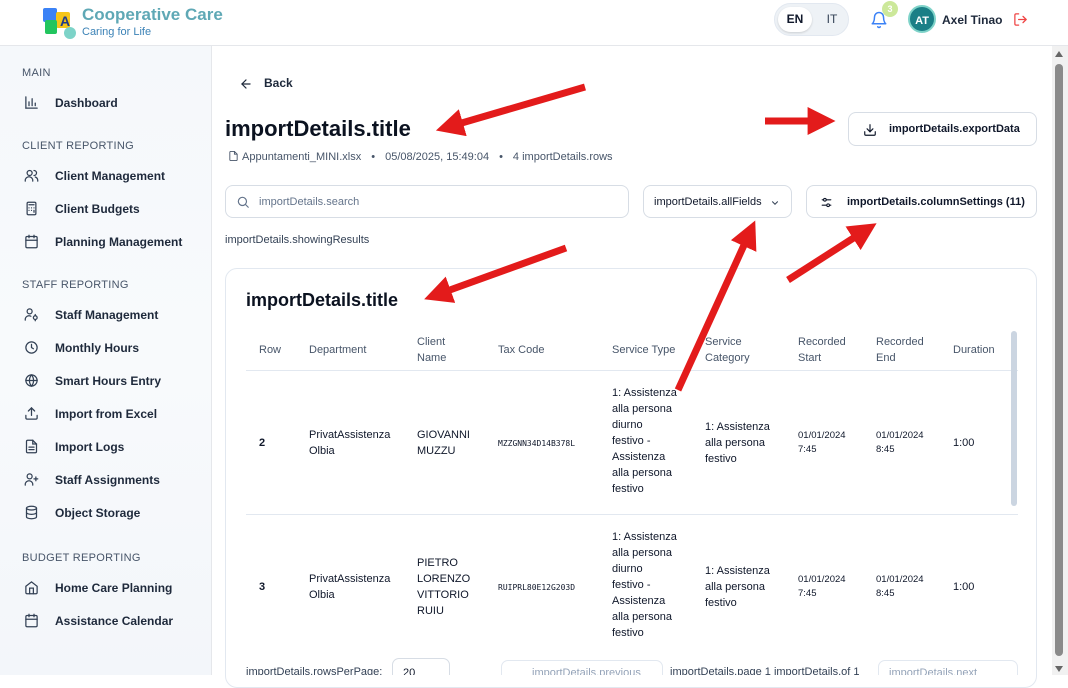  I want to click on home-icon, so click(31, 588).